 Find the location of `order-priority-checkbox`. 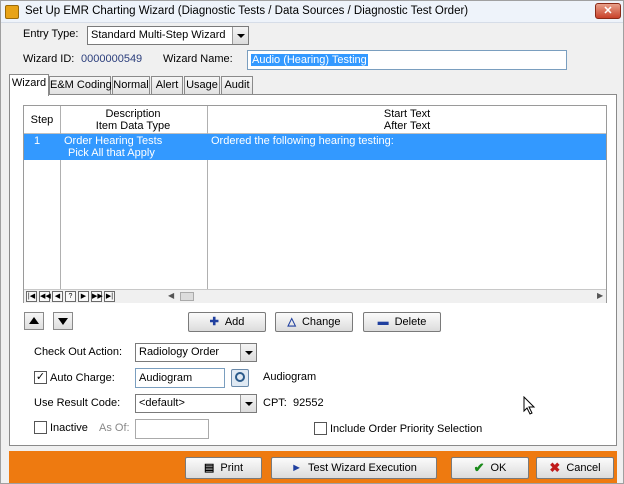

order-priority-checkbox is located at coordinates (320, 428).